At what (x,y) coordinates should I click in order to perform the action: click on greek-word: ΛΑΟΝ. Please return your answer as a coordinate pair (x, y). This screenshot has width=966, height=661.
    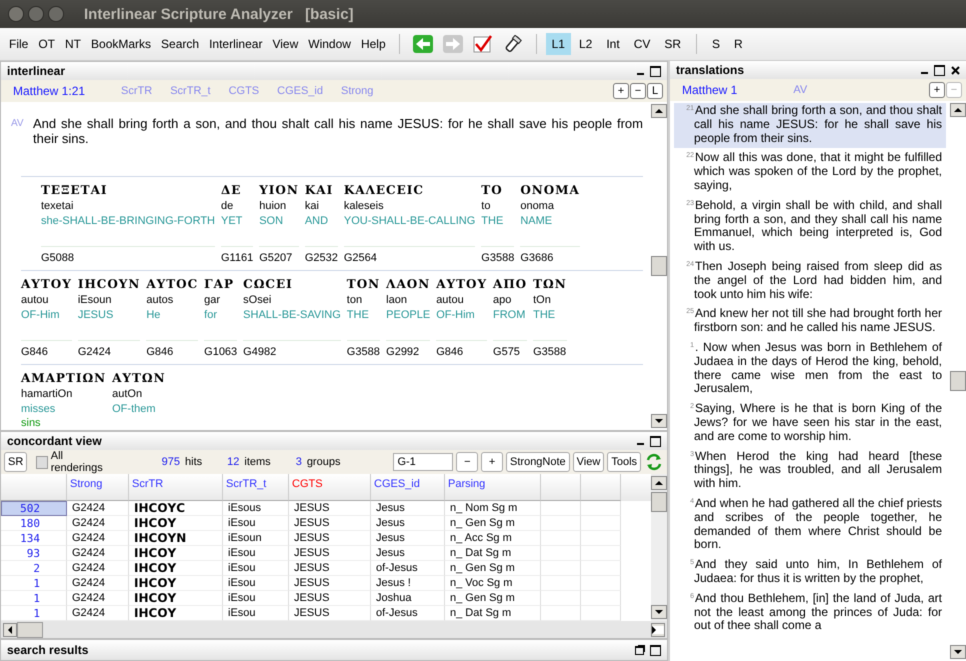
    Looking at the image, I should click on (408, 284).